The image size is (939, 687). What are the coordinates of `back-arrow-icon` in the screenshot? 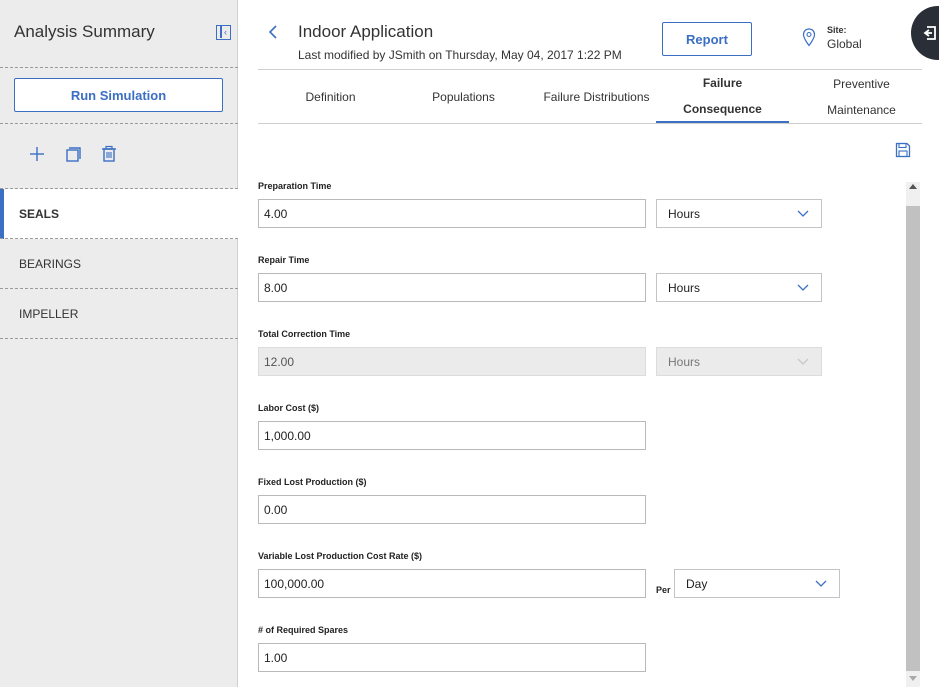 It's located at (273, 32).